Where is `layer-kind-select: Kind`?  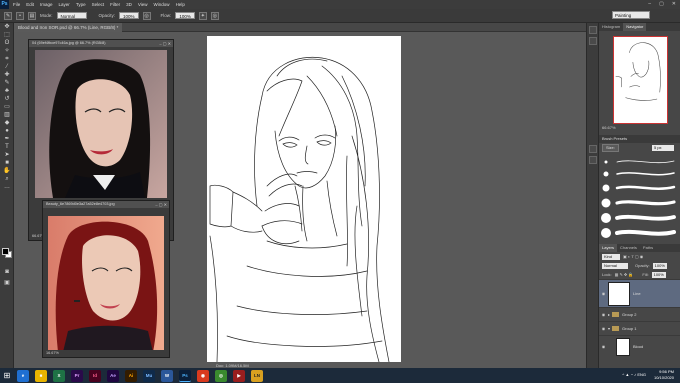 layer-kind-select: Kind is located at coordinates (611, 256).